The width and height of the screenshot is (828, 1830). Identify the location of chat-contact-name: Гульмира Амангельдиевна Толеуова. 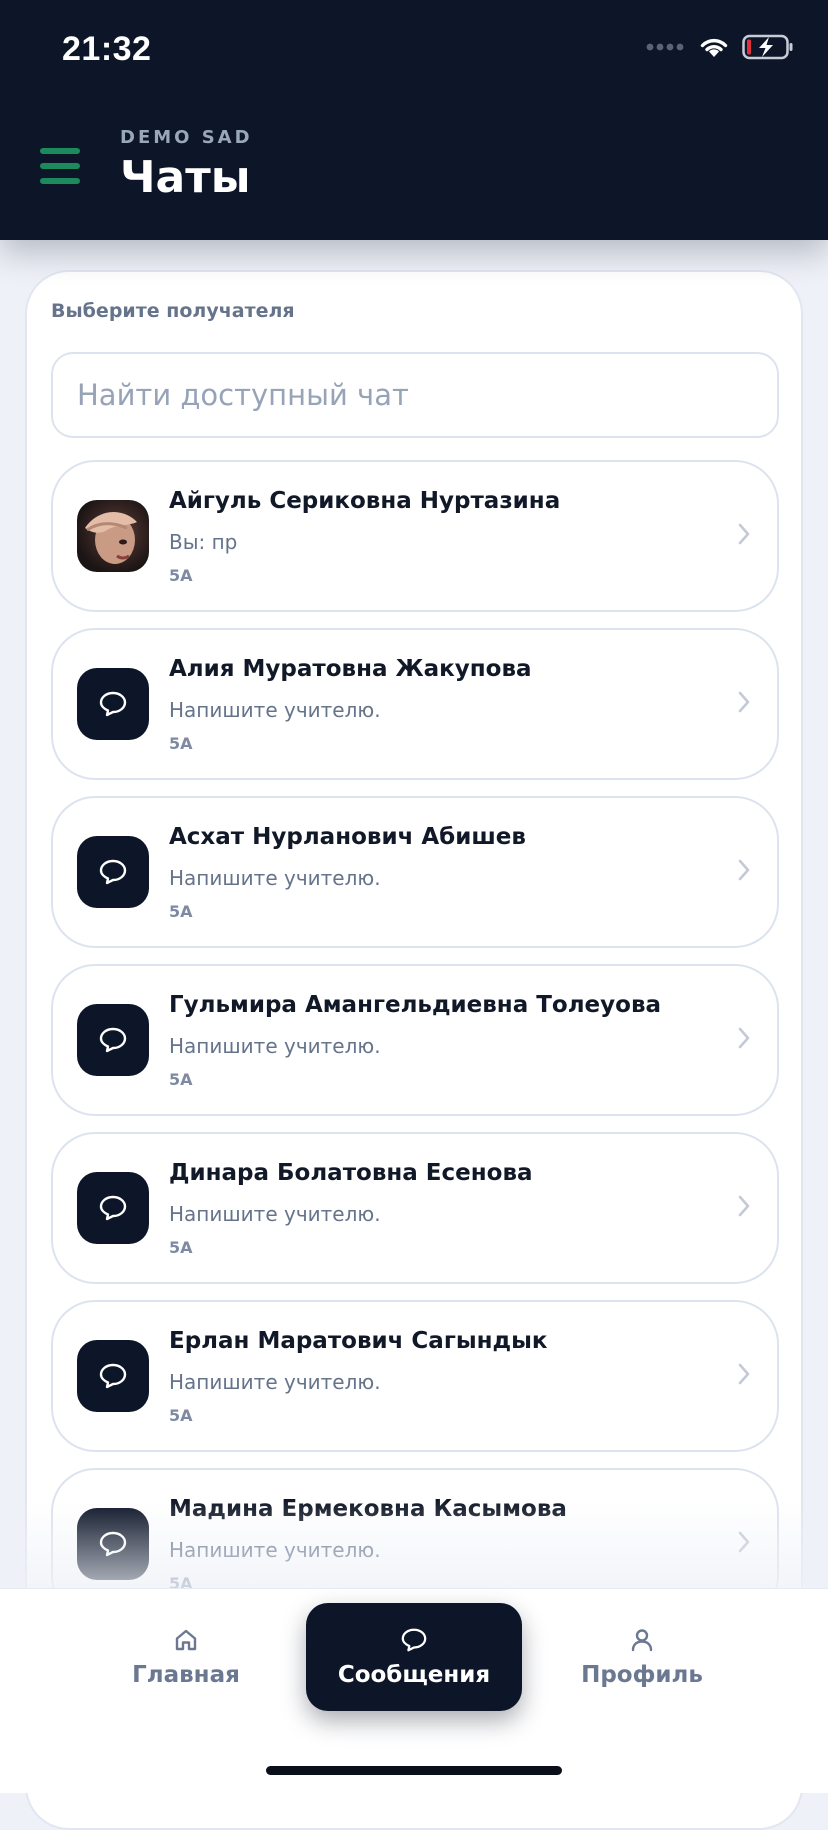
(415, 1005).